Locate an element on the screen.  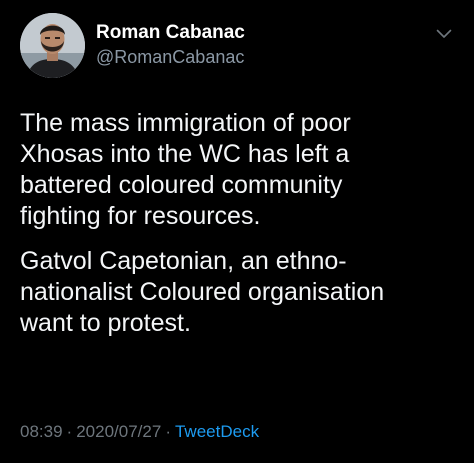
tweet-source-link: TweetDeck is located at coordinates (217, 431).